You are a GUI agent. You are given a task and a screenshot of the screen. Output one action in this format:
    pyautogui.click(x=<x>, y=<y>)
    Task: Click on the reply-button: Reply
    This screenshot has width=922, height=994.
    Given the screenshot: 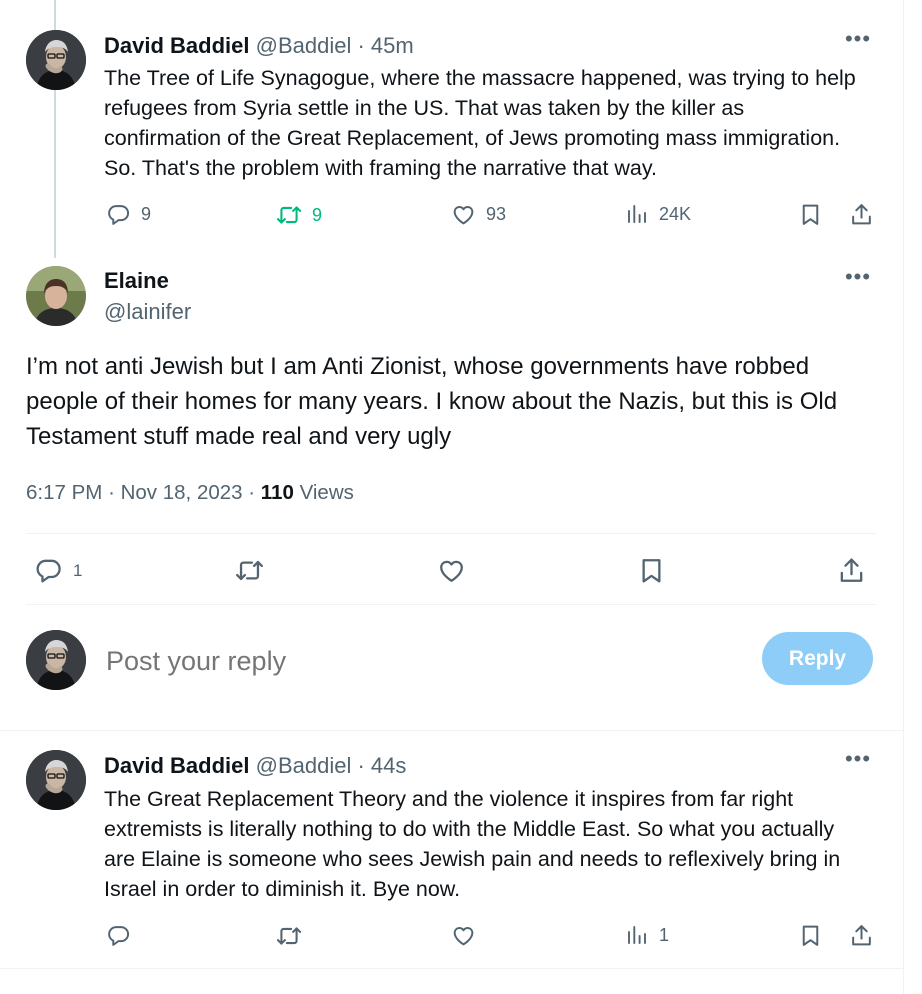 What is the action you would take?
    pyautogui.click(x=817, y=658)
    